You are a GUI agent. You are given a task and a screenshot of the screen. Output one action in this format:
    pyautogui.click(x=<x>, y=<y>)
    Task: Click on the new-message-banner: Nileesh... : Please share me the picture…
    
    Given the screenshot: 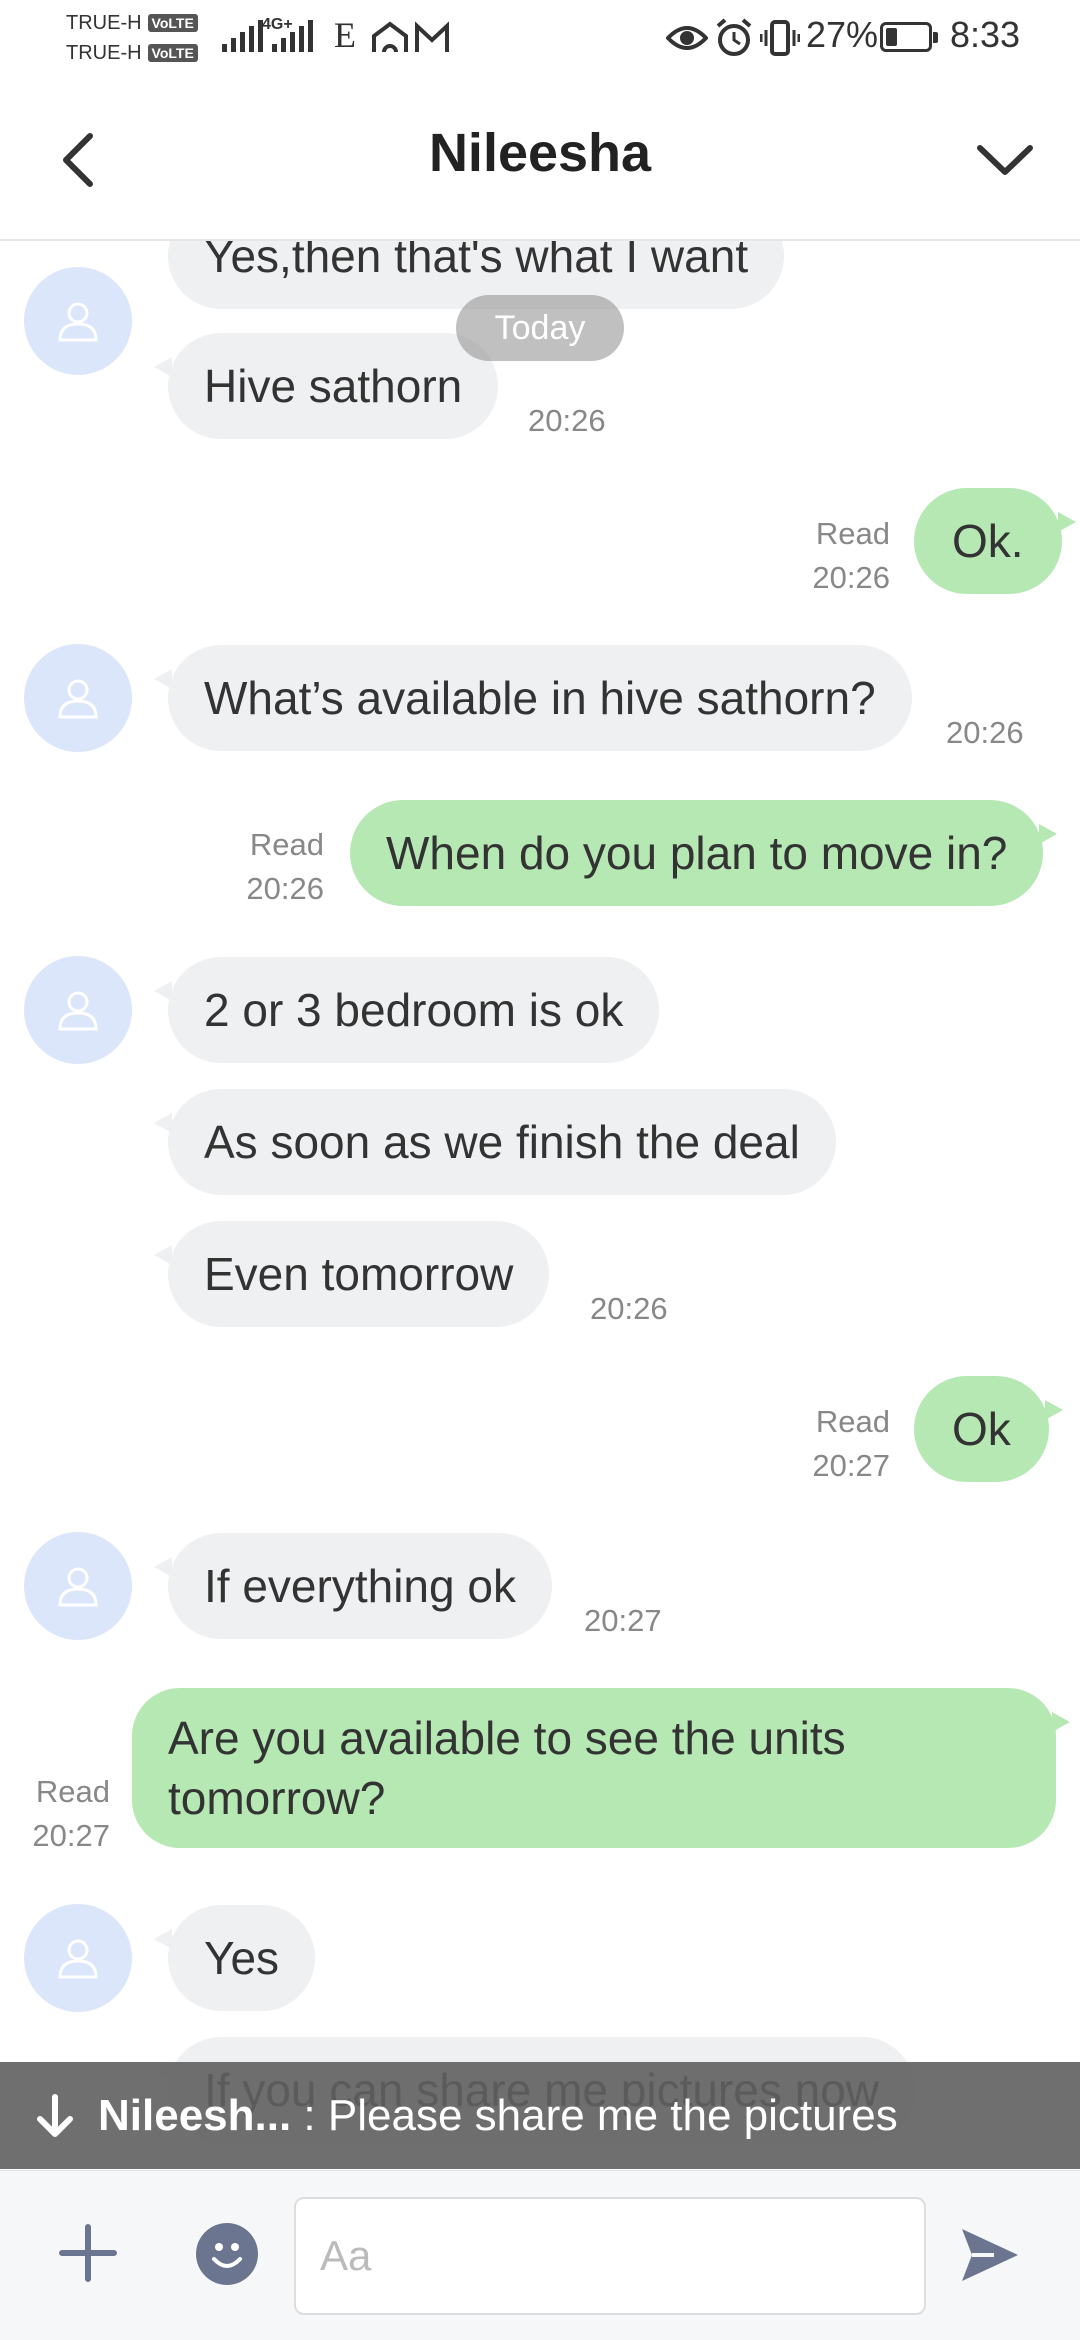 What is the action you would take?
    pyautogui.click(x=540, y=2115)
    